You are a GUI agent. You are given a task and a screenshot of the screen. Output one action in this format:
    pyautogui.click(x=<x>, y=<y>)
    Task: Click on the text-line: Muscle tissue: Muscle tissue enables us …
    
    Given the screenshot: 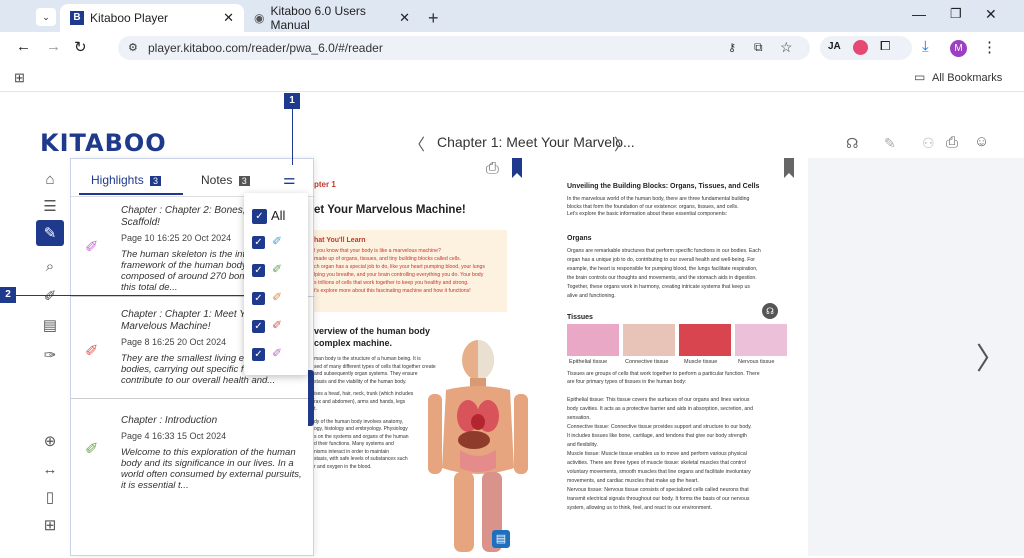 What is the action you would take?
    pyautogui.click(x=657, y=454)
    